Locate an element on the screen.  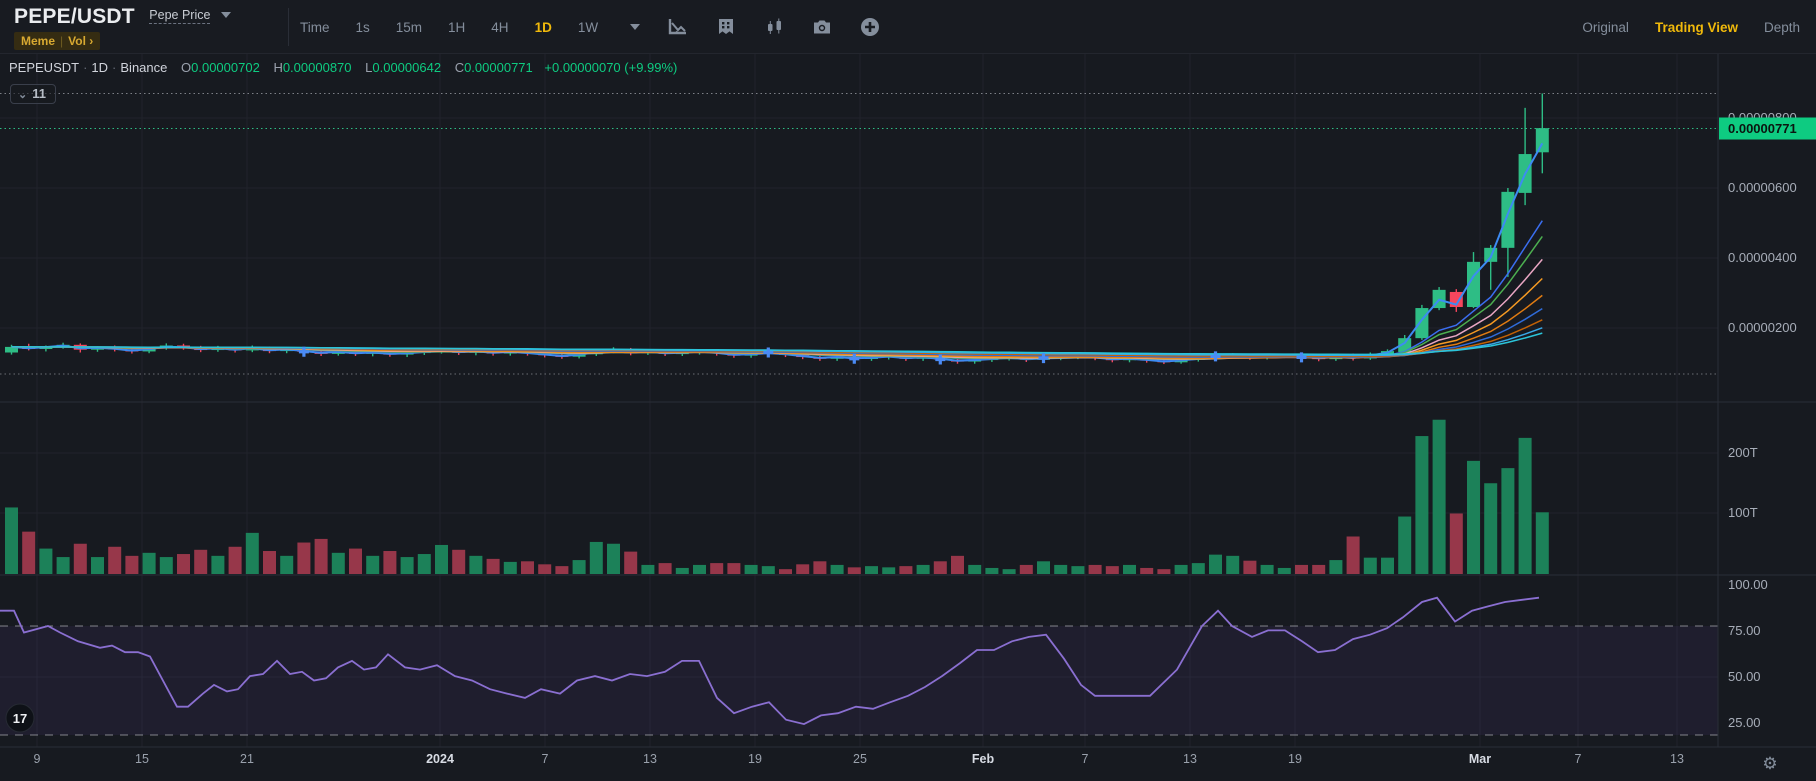
chevron-down-icon is located at coordinates (225, 15).